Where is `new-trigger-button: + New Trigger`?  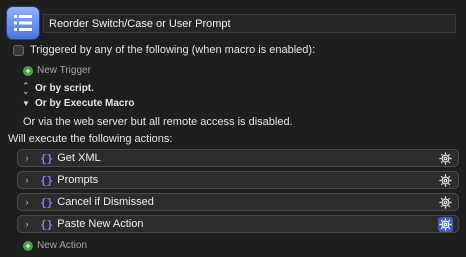 new-trigger-button: + New Trigger is located at coordinates (57, 70).